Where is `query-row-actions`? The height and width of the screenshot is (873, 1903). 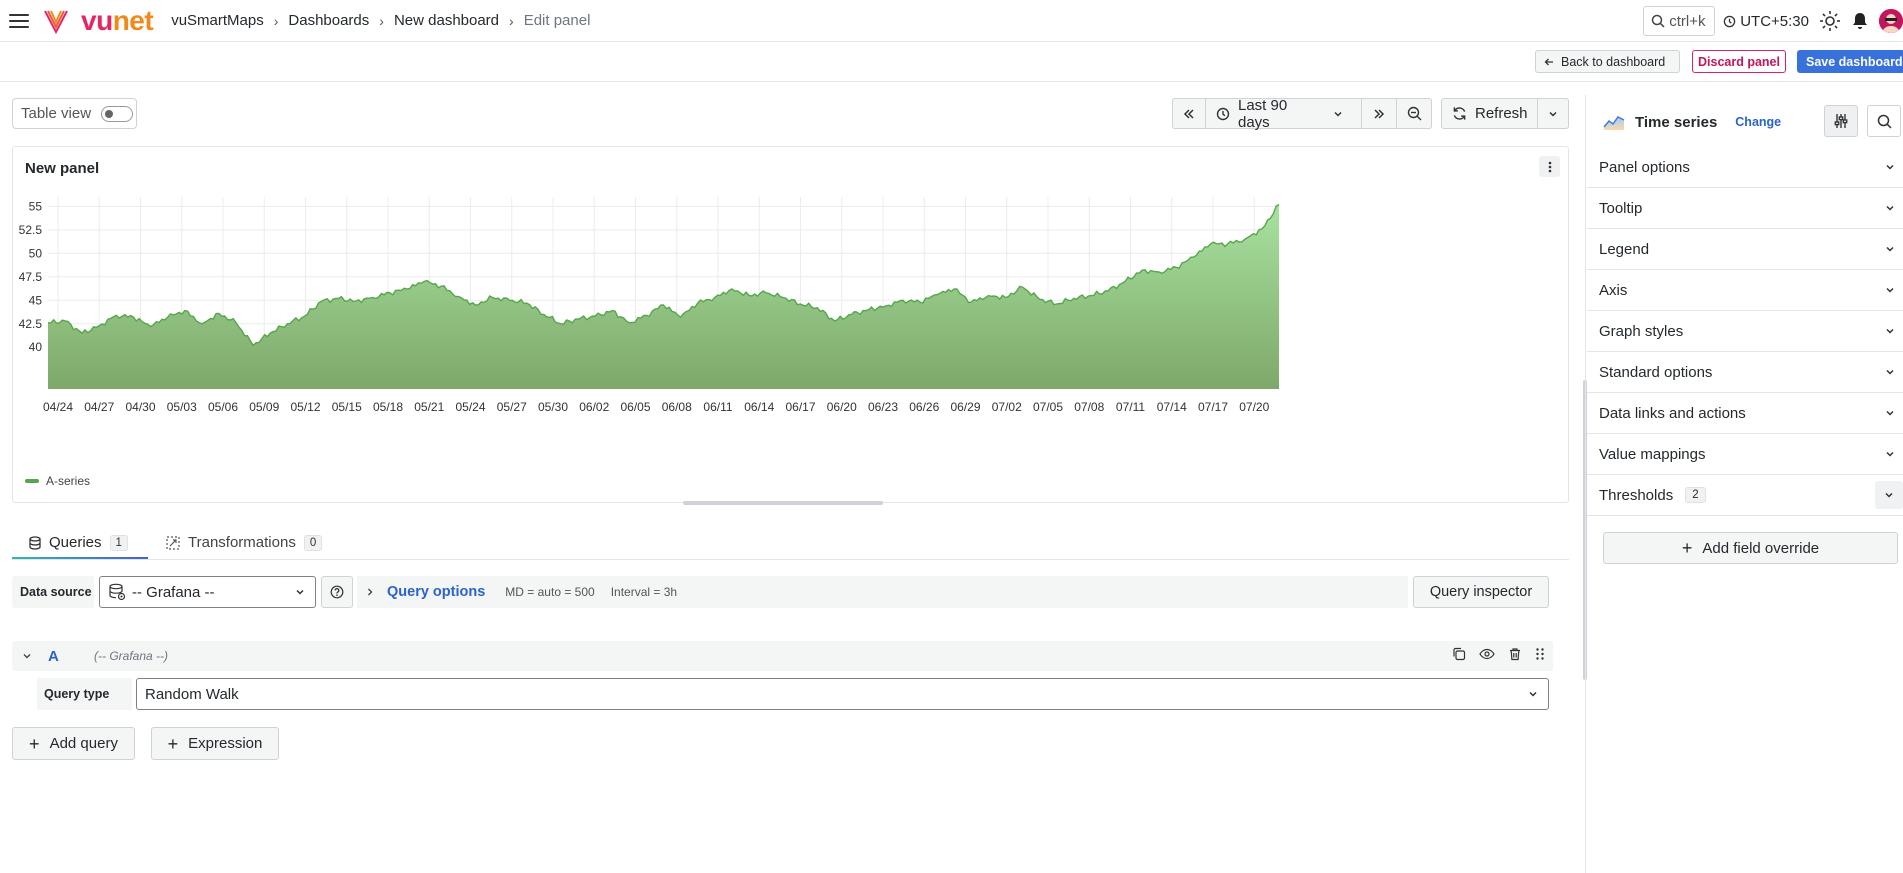 query-row-actions is located at coordinates (1492, 654).